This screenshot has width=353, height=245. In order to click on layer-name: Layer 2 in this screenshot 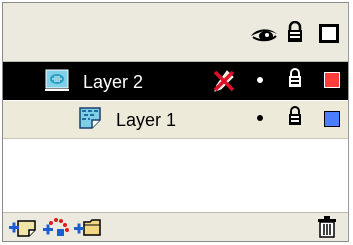, I will do `click(113, 82)`.